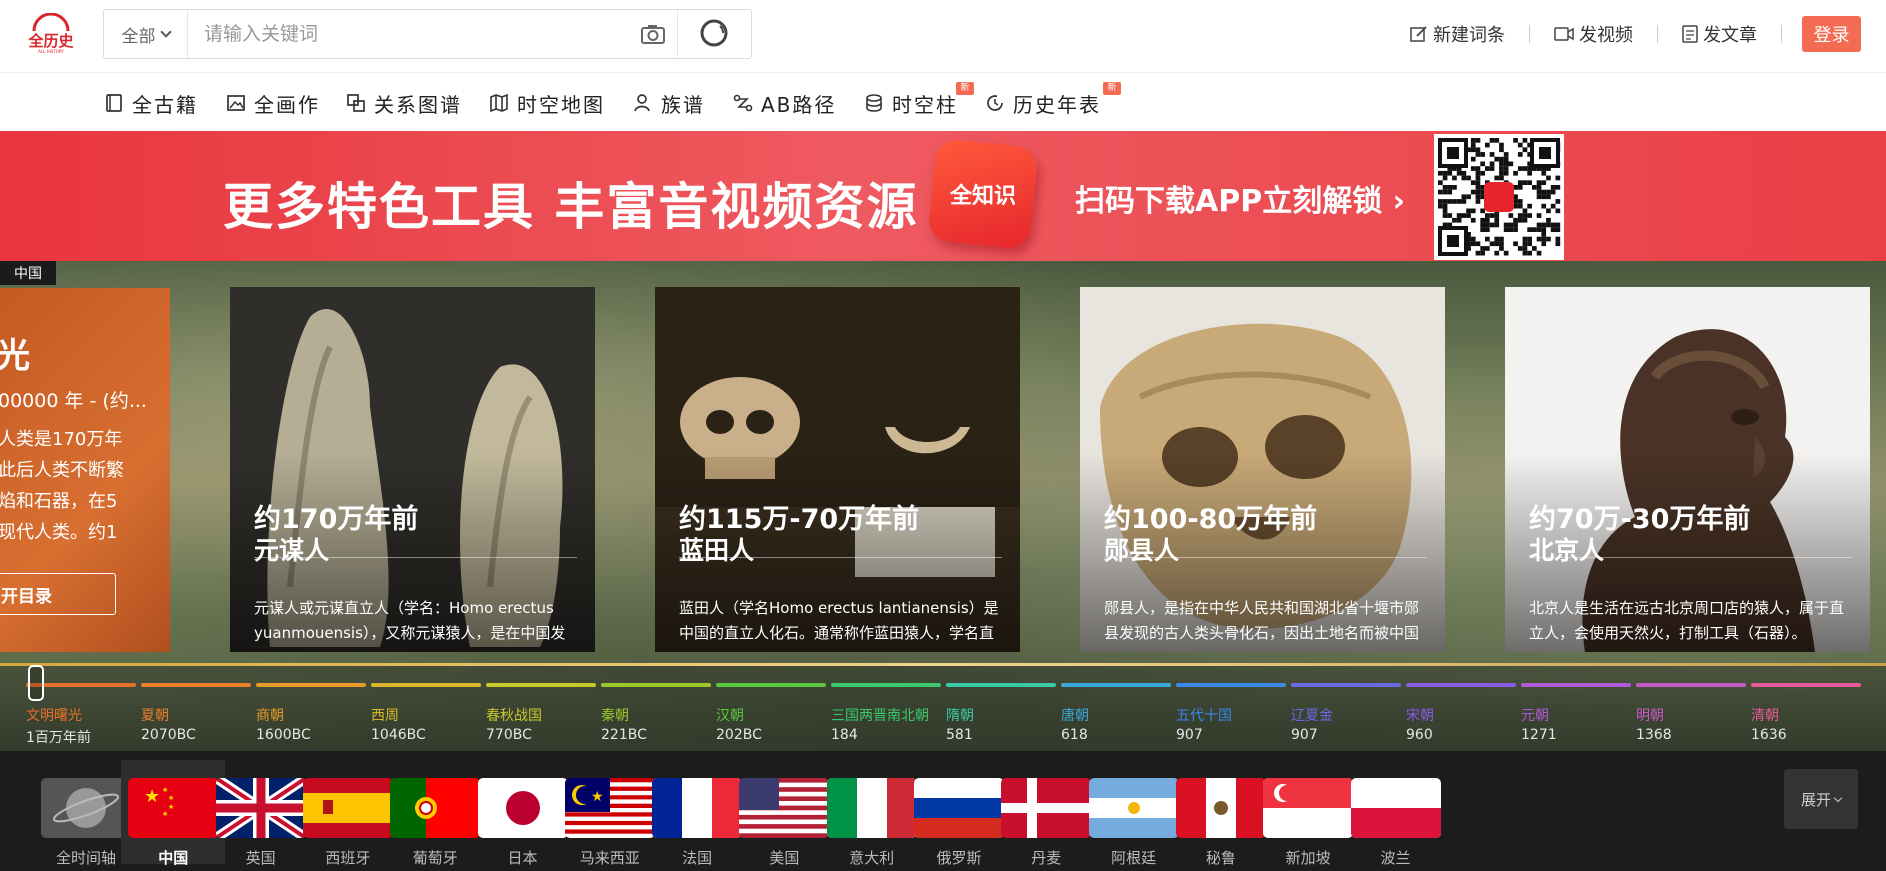  What do you see at coordinates (730, 715) in the screenshot?
I see `dynasty-label: 汉朝` at bounding box center [730, 715].